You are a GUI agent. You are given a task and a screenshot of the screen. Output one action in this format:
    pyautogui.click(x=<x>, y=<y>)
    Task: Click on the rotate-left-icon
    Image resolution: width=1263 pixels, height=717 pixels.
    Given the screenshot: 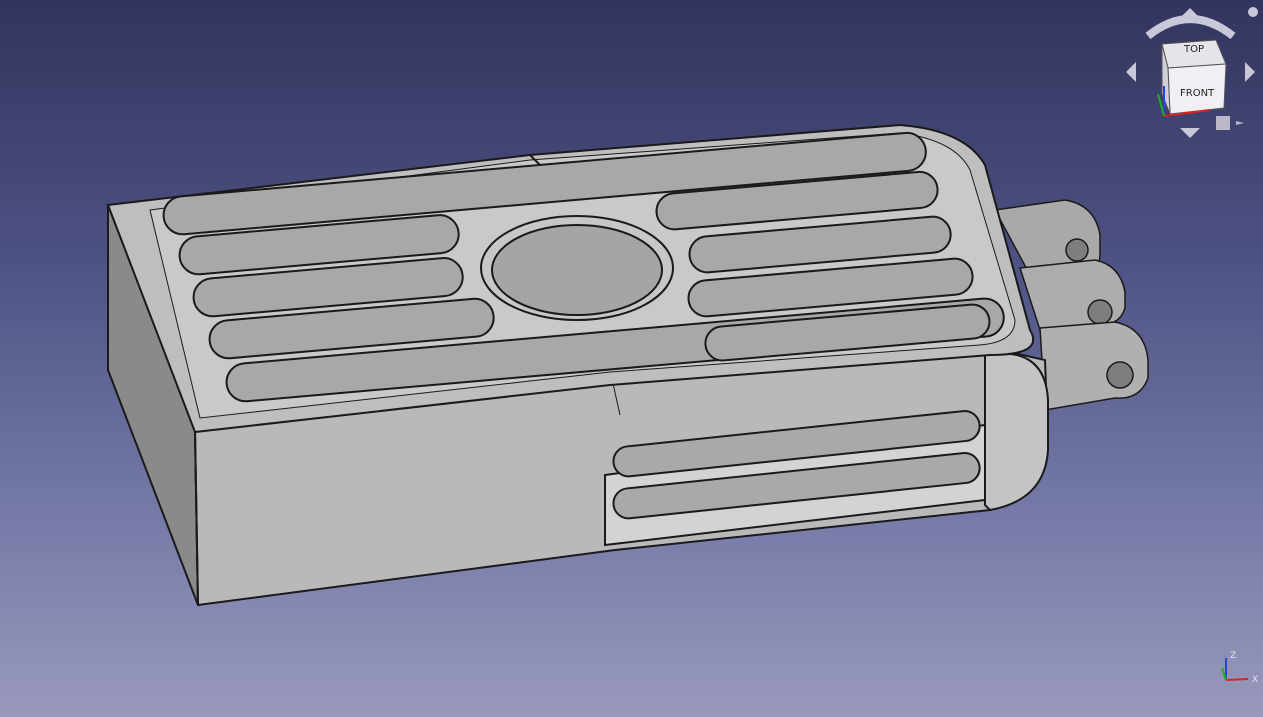 What is the action you would take?
    pyautogui.click(x=1131, y=72)
    